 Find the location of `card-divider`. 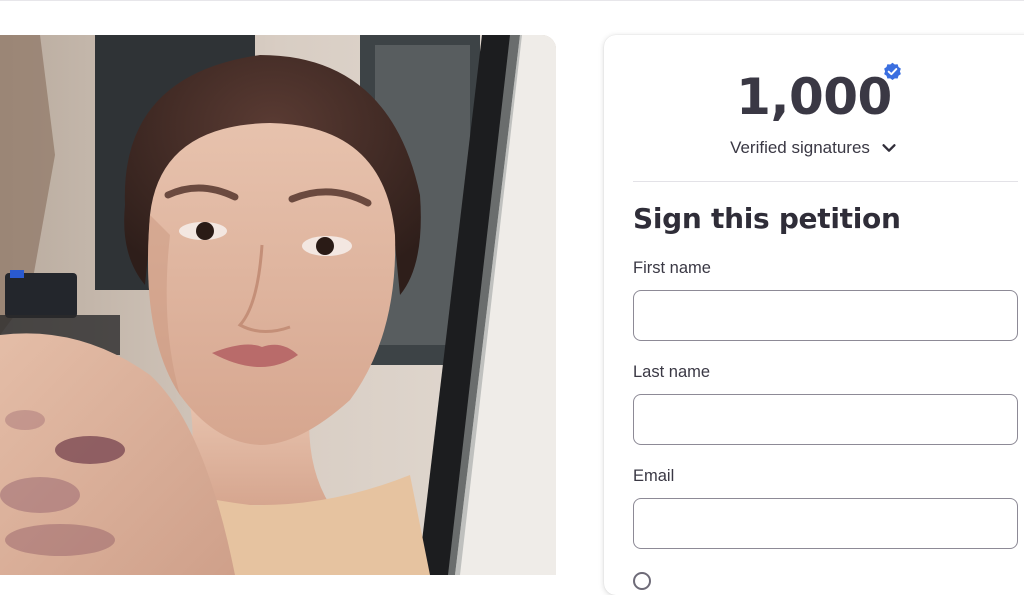

card-divider is located at coordinates (825, 181).